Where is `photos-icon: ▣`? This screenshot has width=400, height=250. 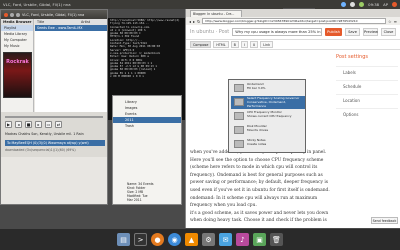
photos-icon: ▣ is located at coordinates (259, 239).